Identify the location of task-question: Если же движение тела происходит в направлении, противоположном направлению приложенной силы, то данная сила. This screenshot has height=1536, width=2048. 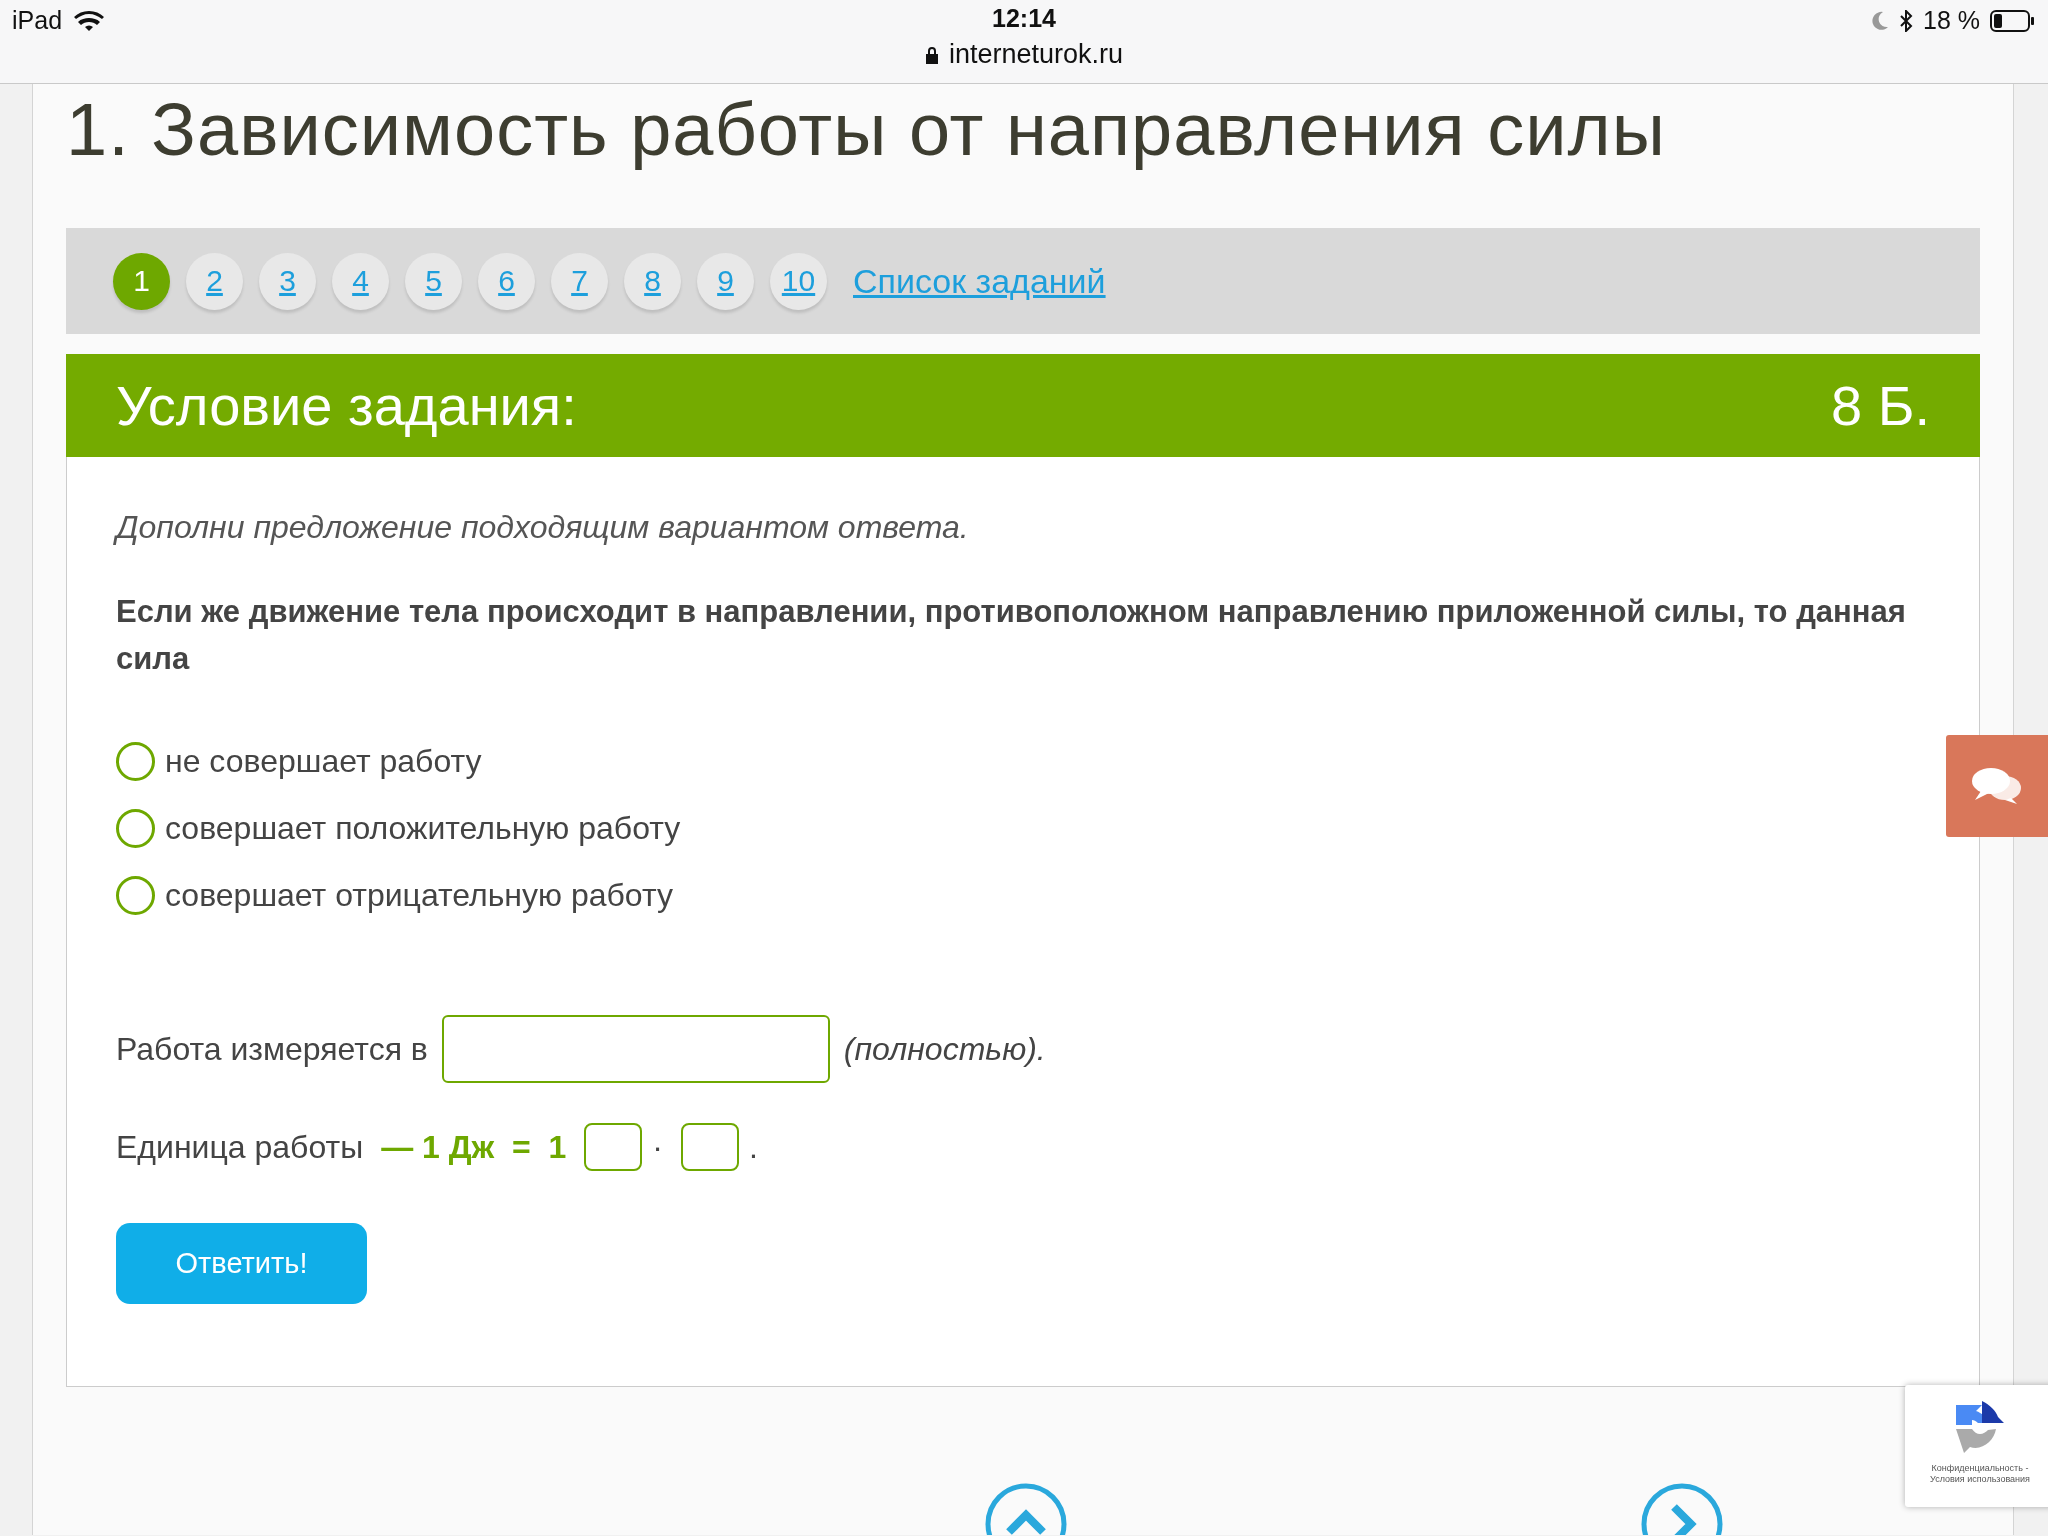
(1011, 635).